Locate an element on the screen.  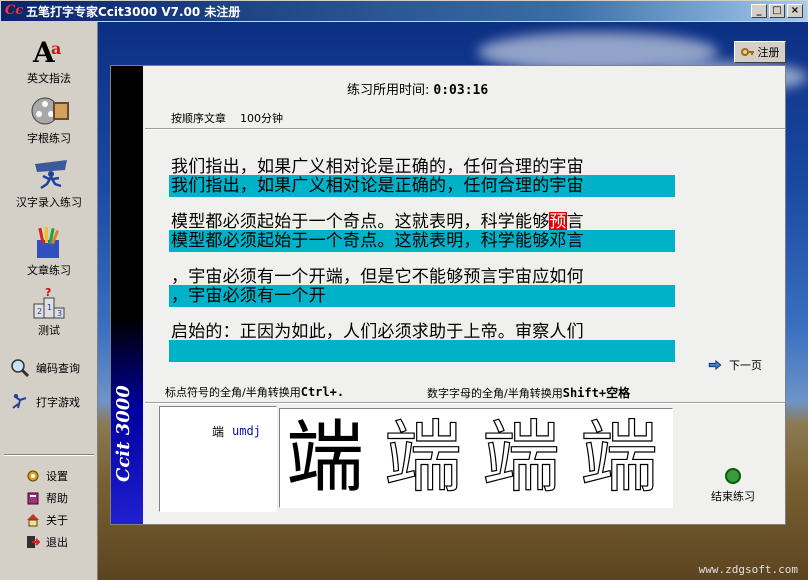
podium-icon: ? 1 2 3 is located at coordinates (49, 303).